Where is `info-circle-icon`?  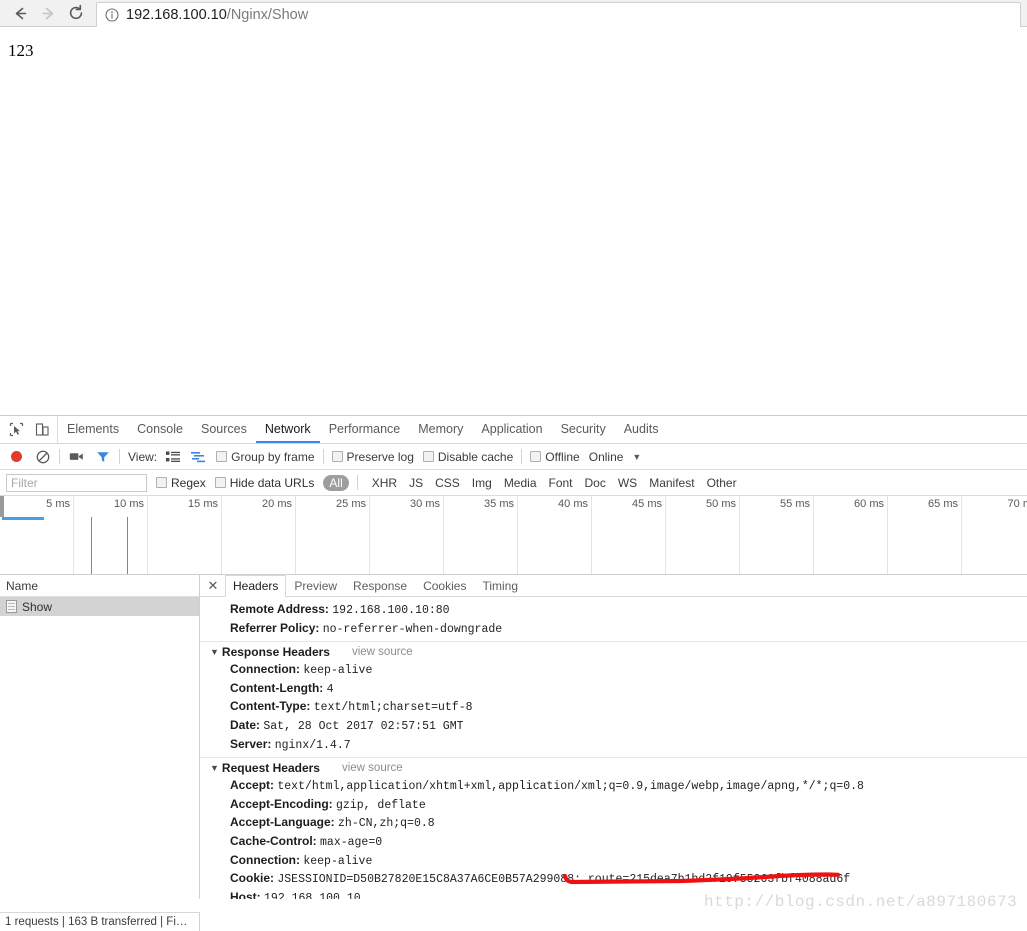
info-circle-icon is located at coordinates (112, 14).